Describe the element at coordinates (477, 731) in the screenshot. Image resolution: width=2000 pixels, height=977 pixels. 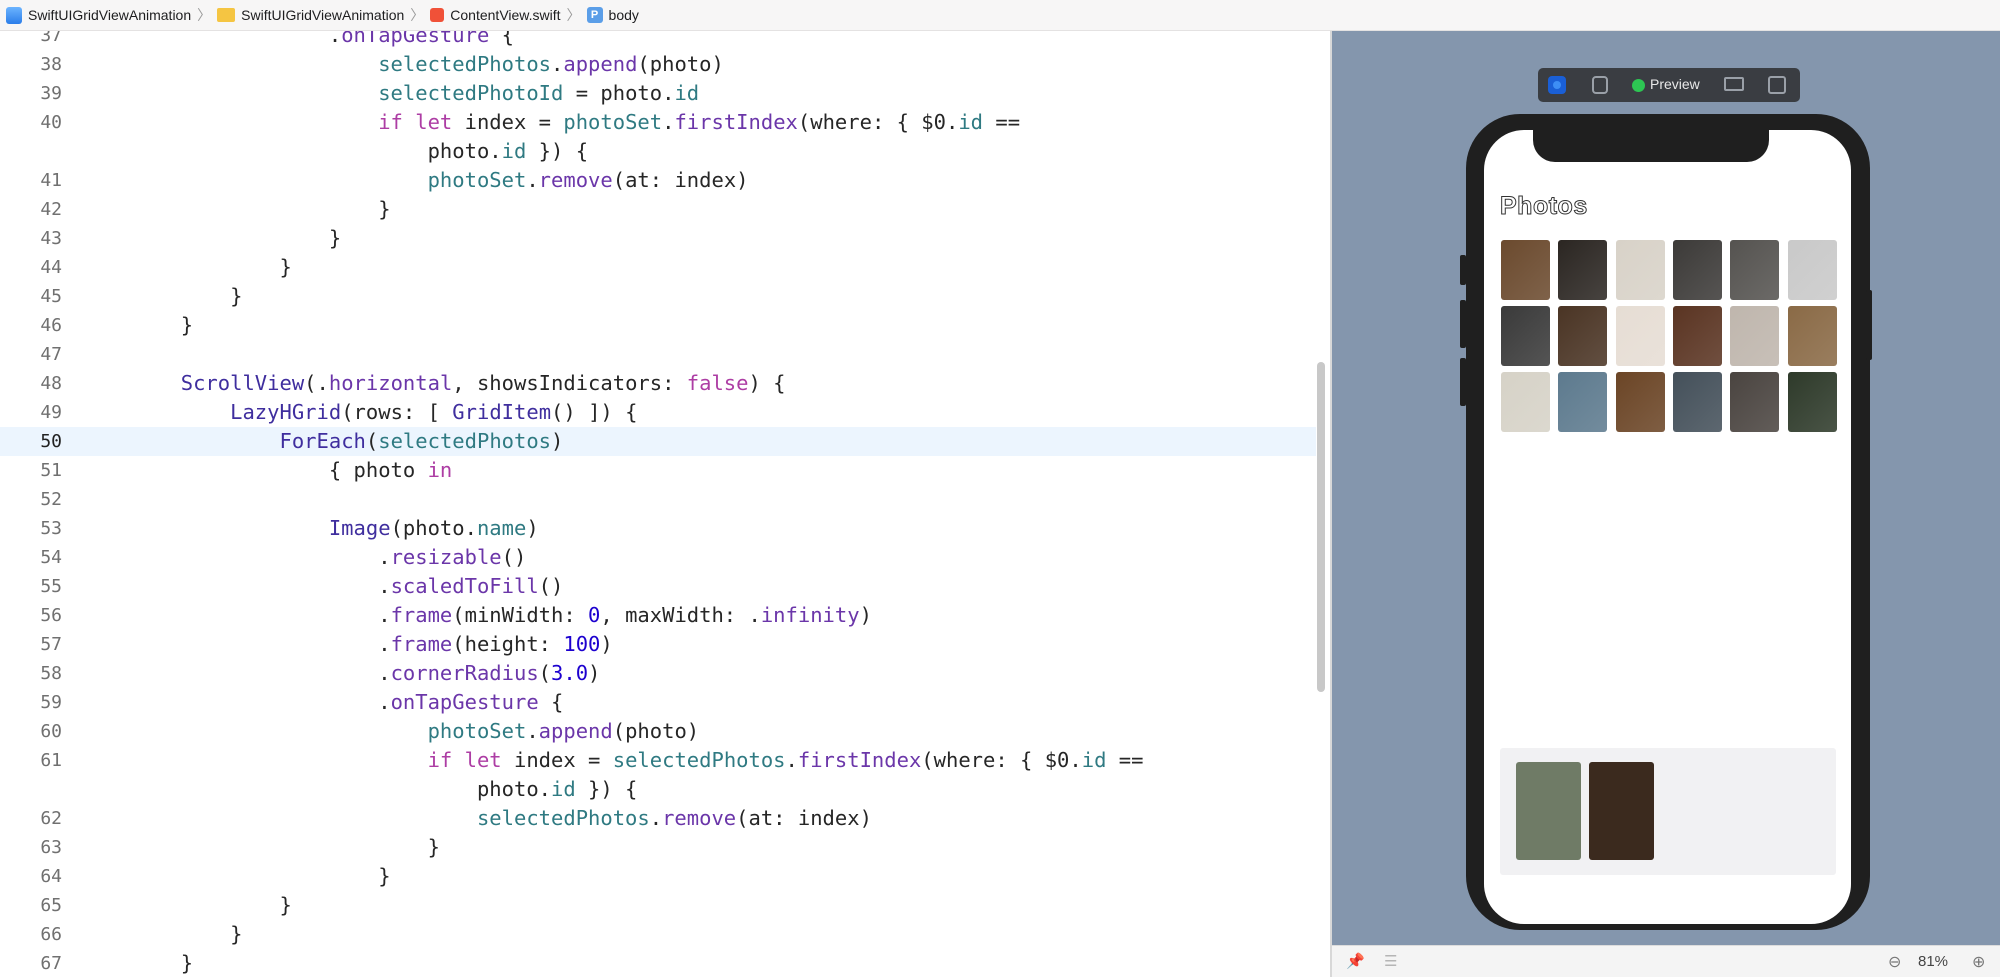
I see `code-token: photoSet` at that location.